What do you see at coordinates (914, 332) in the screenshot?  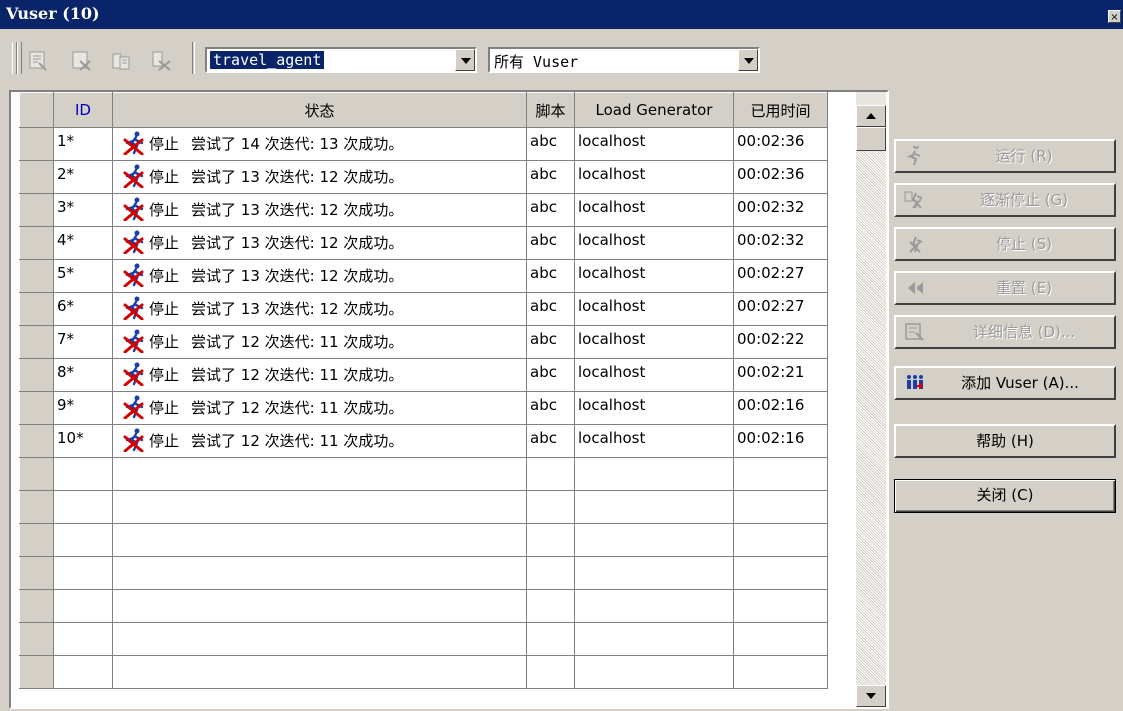 I see `details-icon` at bounding box center [914, 332].